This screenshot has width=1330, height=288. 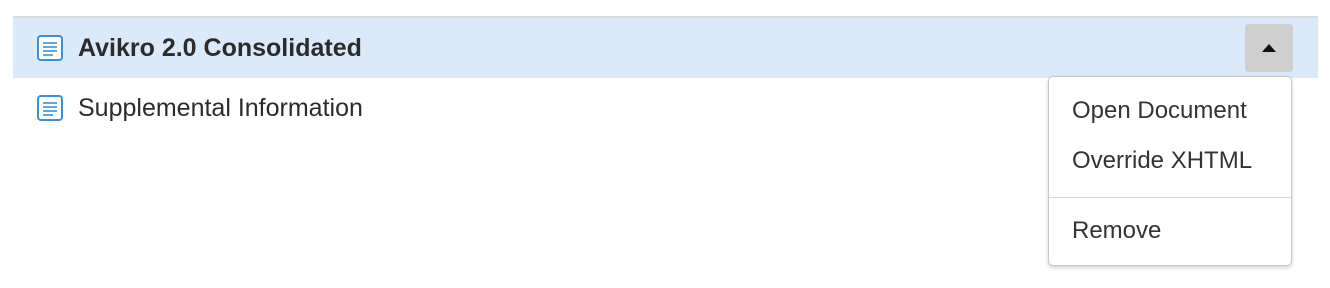 What do you see at coordinates (220, 107) in the screenshot?
I see `document-label: Supplemental Information` at bounding box center [220, 107].